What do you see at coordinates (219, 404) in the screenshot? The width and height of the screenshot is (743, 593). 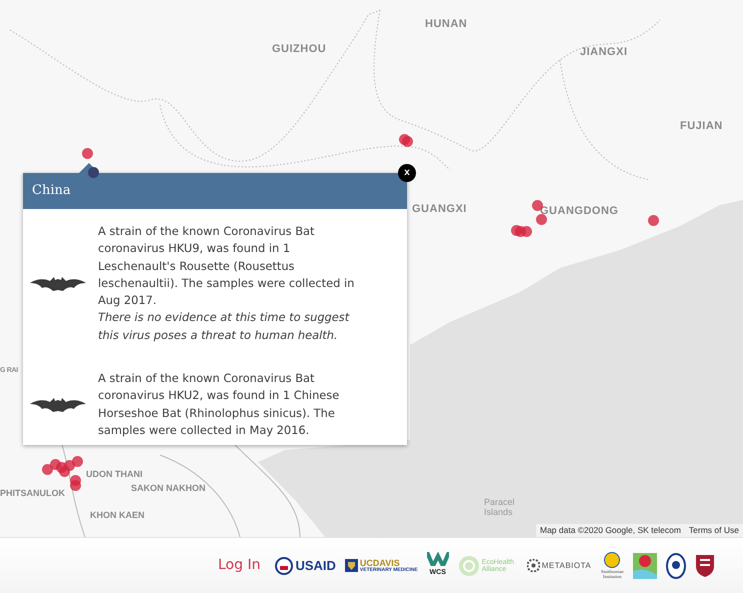 I see `finding-text: A strain of the known Coronavirus Bat coronavirus HKU2, was found in 1 Chinese Horseshoe Bat (Rhinolophus sinicus). The samples were collected in May 2016.` at bounding box center [219, 404].